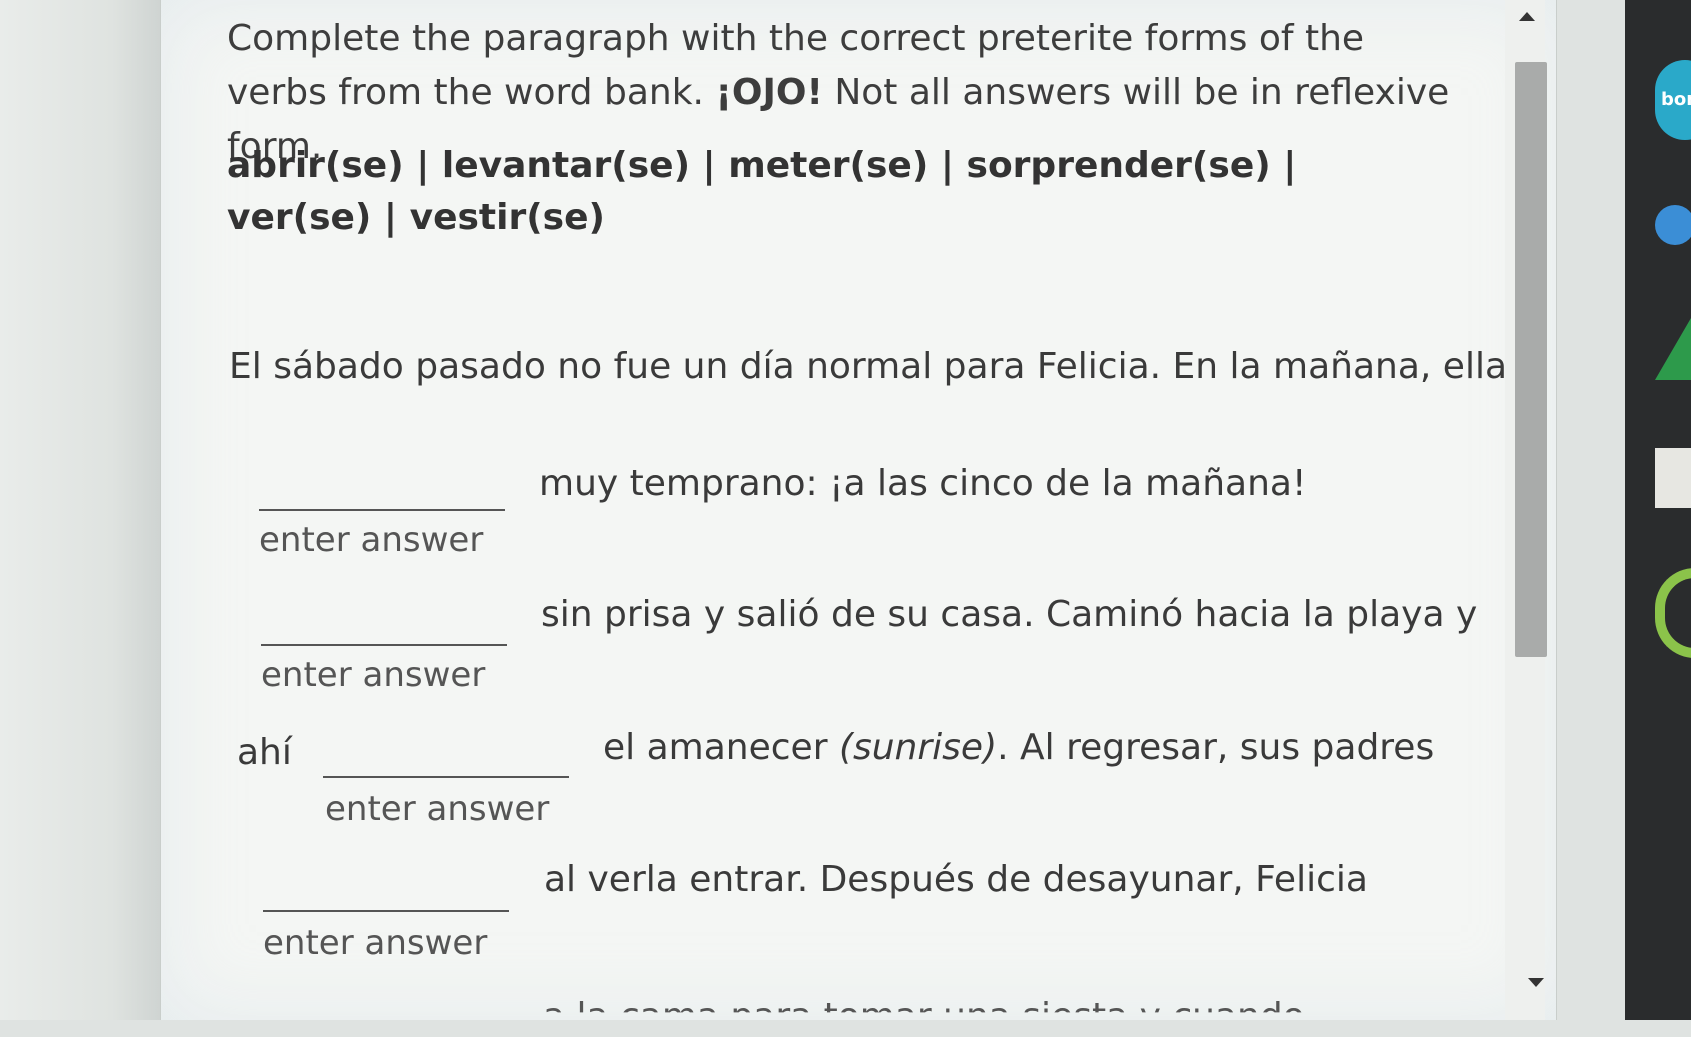 The height and width of the screenshot is (1037, 1691). What do you see at coordinates (1673, 225) in the screenshot?
I see `cloud-icon` at bounding box center [1673, 225].